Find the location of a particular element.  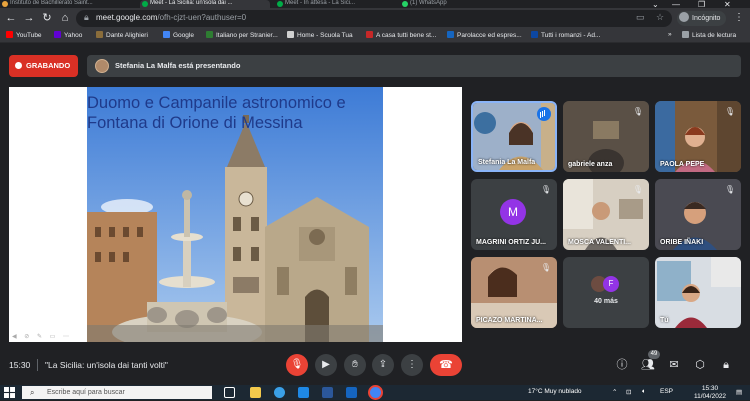

present-button: ⇪ is located at coordinates (383, 365).